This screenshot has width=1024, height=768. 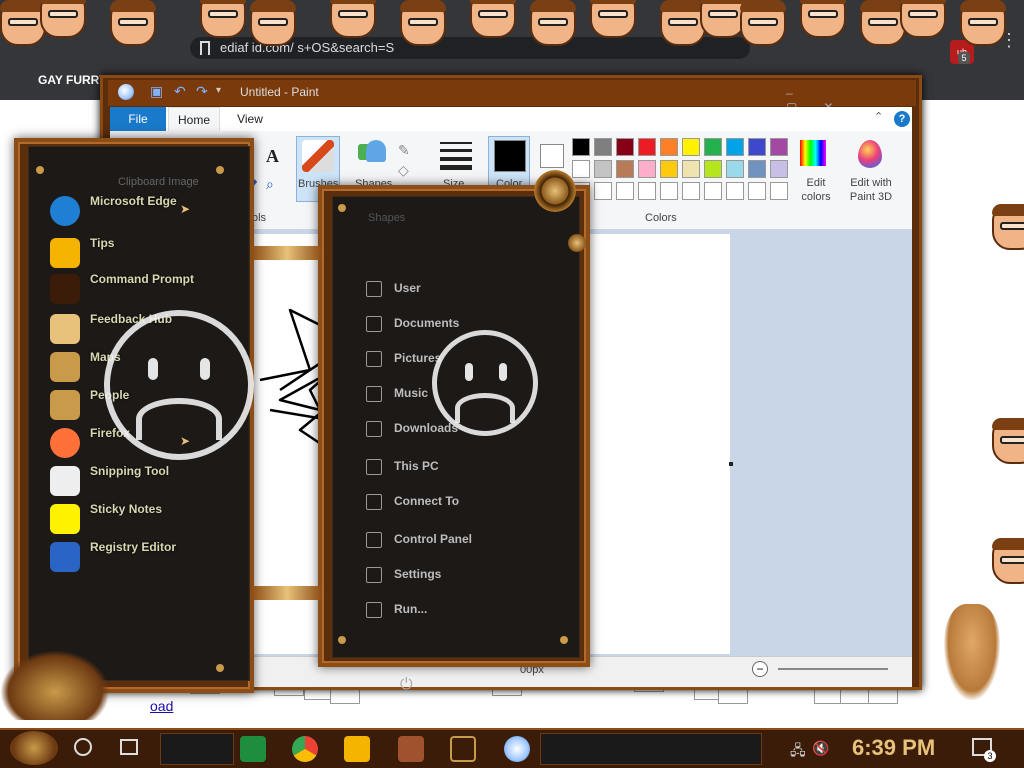 What do you see at coordinates (179, 385) in the screenshot?
I see `sad-face-icon` at bounding box center [179, 385].